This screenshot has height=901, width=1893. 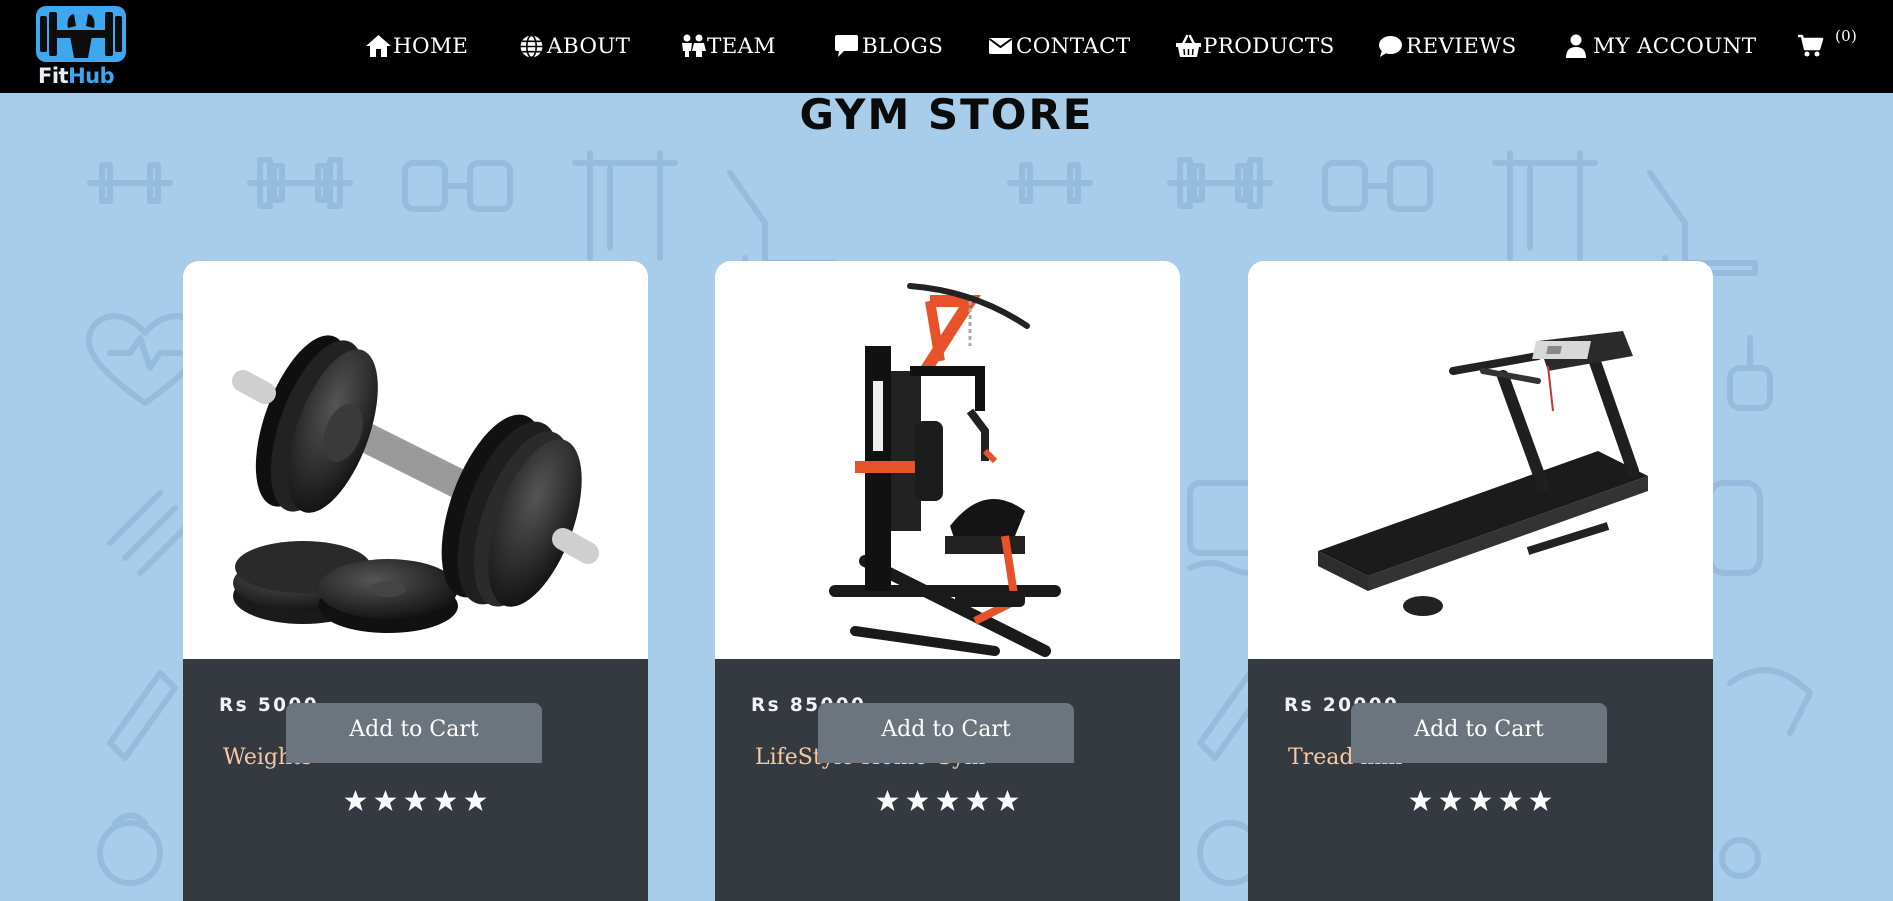 I want to click on nav-about-label: ABOUT, so click(x=589, y=46).